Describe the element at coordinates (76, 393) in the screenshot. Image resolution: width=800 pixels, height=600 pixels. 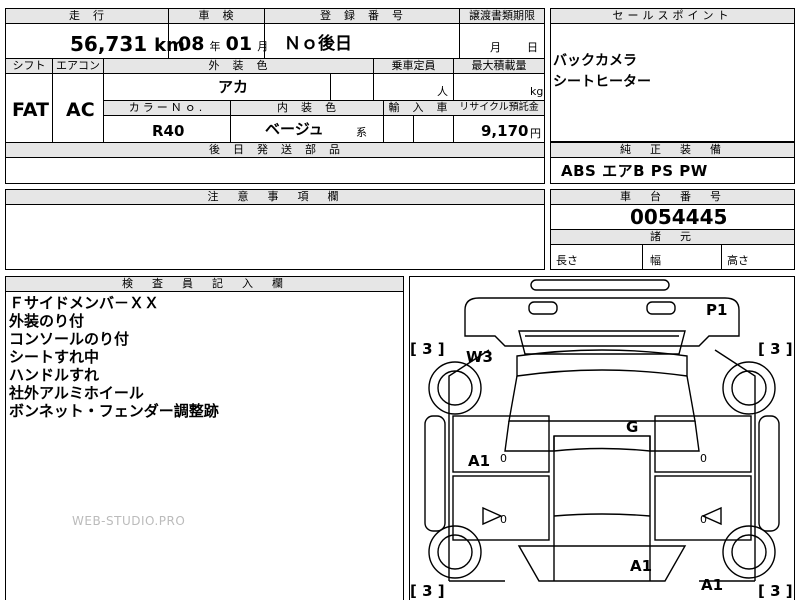
I see `inspector-note: 社外アルミホイール` at that location.